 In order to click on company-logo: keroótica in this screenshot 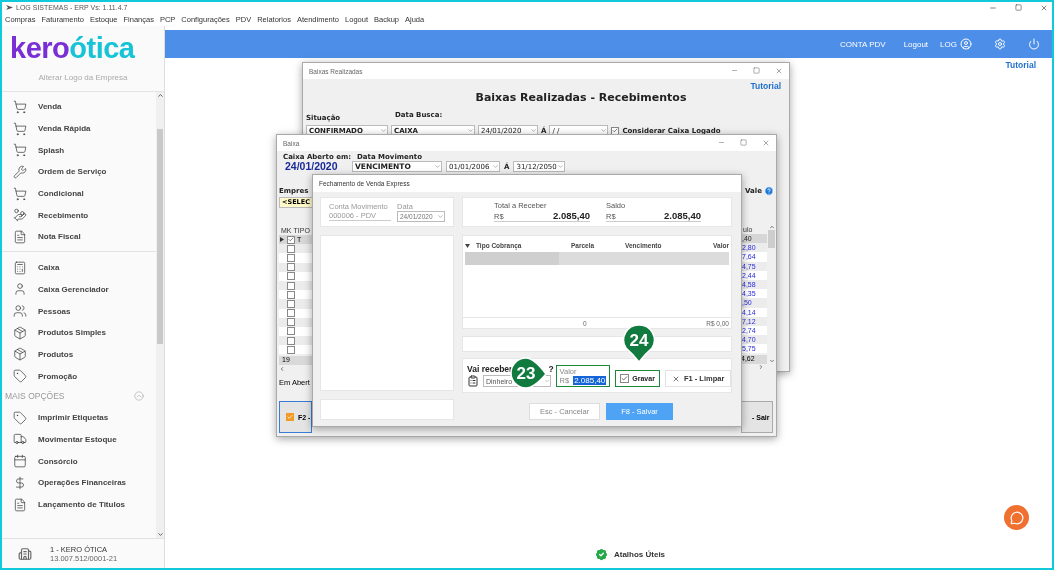, I will do `click(72, 47)`.